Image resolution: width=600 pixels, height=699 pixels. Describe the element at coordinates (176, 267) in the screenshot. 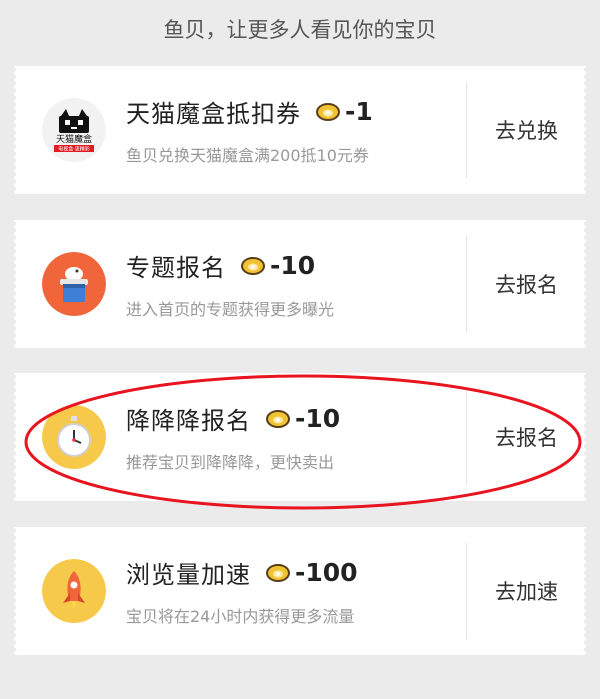

I see `item-title: 专题报名` at that location.